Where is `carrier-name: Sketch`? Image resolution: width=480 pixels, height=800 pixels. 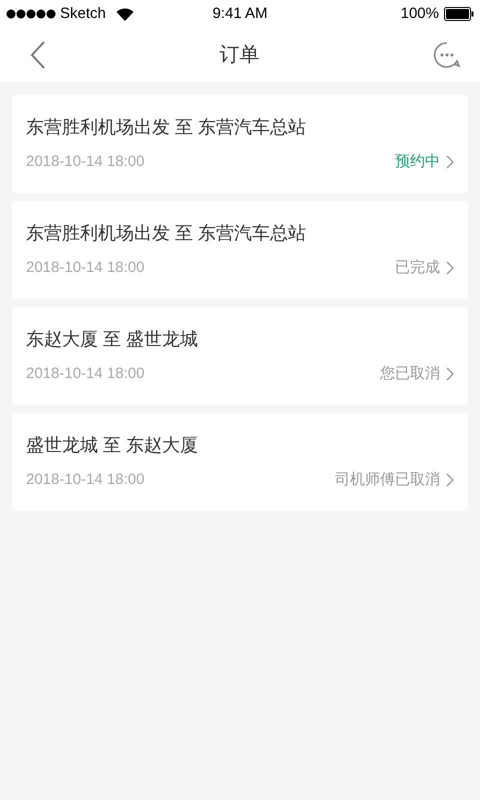 carrier-name: Sketch is located at coordinates (83, 14).